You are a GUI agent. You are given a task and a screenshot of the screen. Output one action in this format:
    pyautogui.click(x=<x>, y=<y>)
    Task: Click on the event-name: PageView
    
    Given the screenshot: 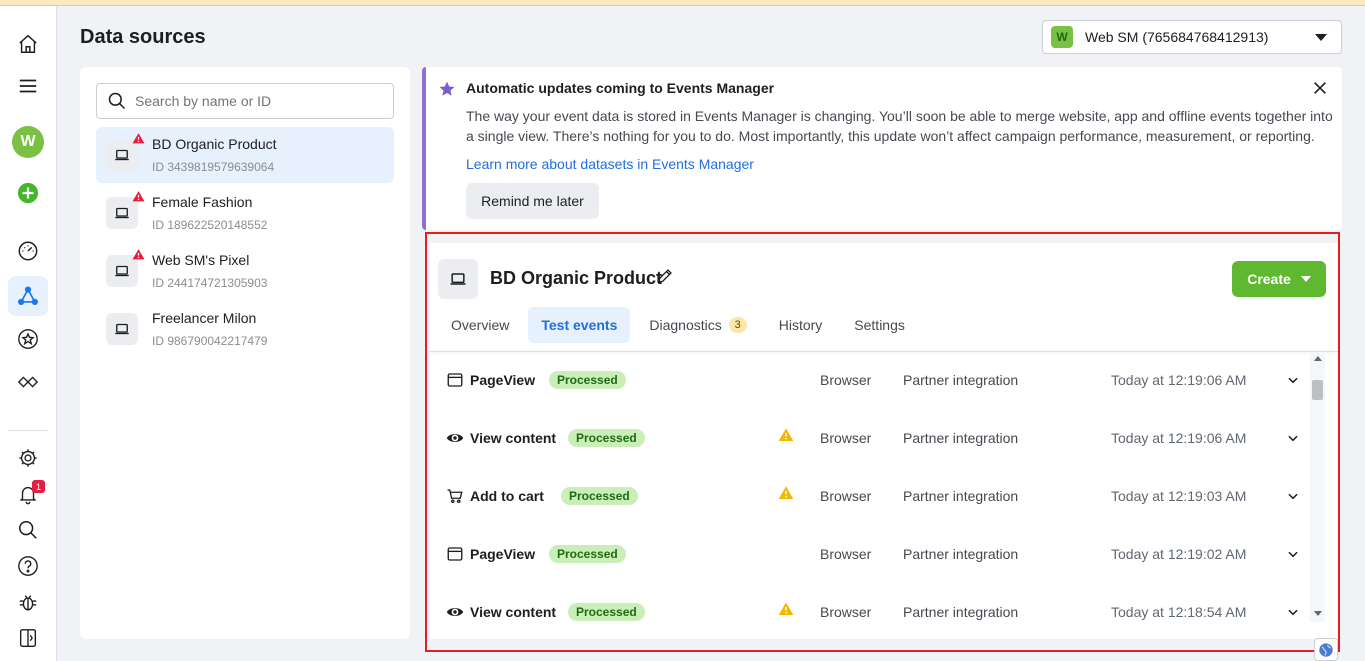 What is the action you would take?
    pyautogui.click(x=503, y=554)
    